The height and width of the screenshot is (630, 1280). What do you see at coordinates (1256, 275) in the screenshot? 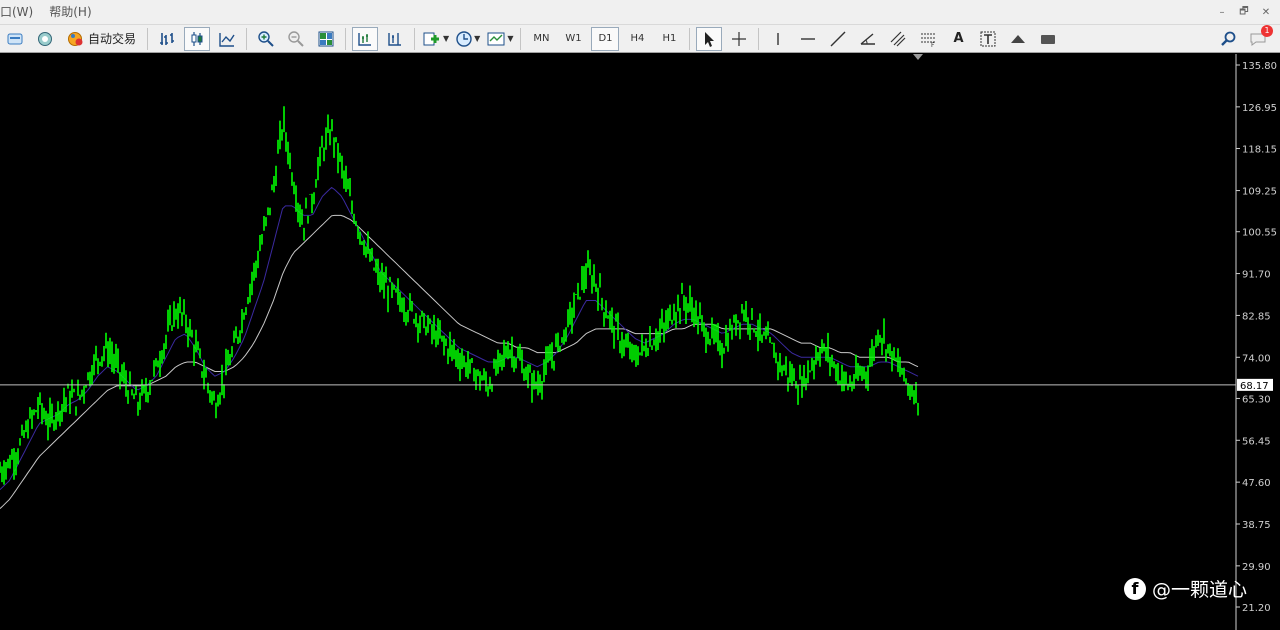
I see `price-axis-label: 91.70` at bounding box center [1256, 275].